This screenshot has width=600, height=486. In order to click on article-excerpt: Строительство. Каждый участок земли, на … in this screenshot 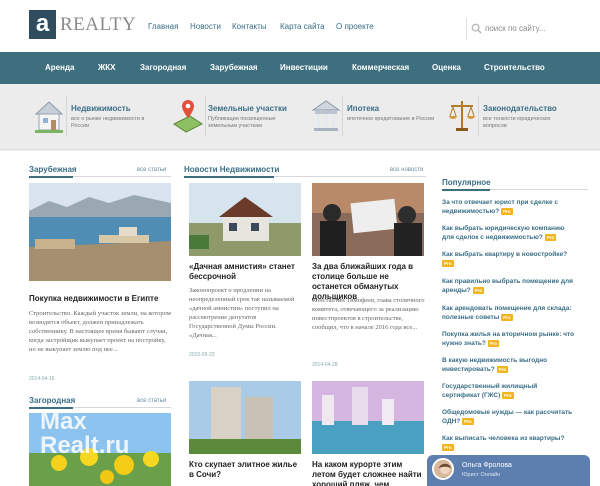, I will do `click(100, 331)`.